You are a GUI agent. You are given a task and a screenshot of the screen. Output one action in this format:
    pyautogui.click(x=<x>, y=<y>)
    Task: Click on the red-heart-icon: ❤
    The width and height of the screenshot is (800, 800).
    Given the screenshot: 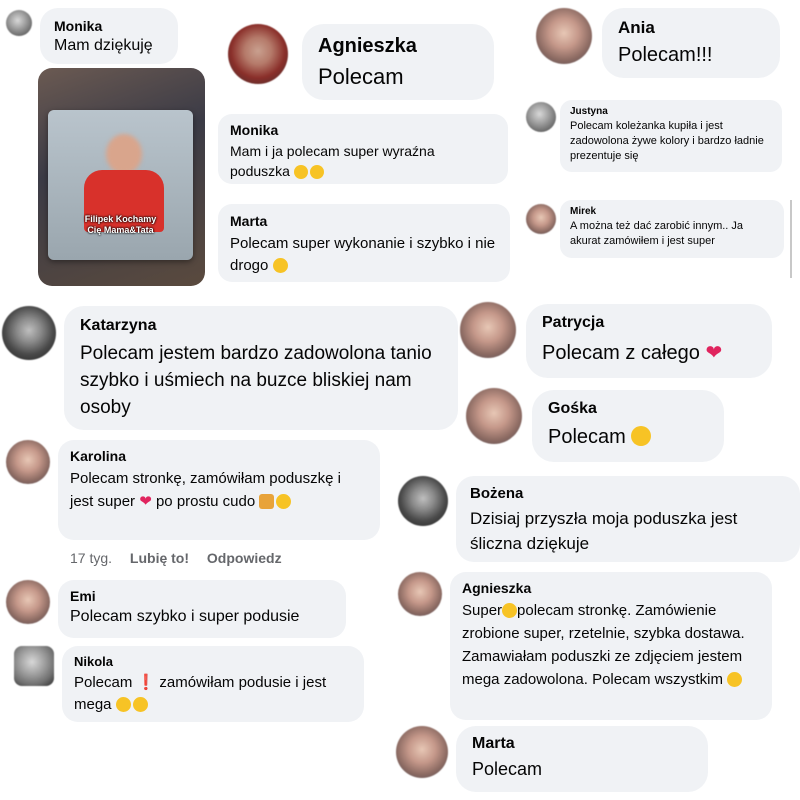 What is the action you would take?
    pyautogui.click(x=145, y=501)
    